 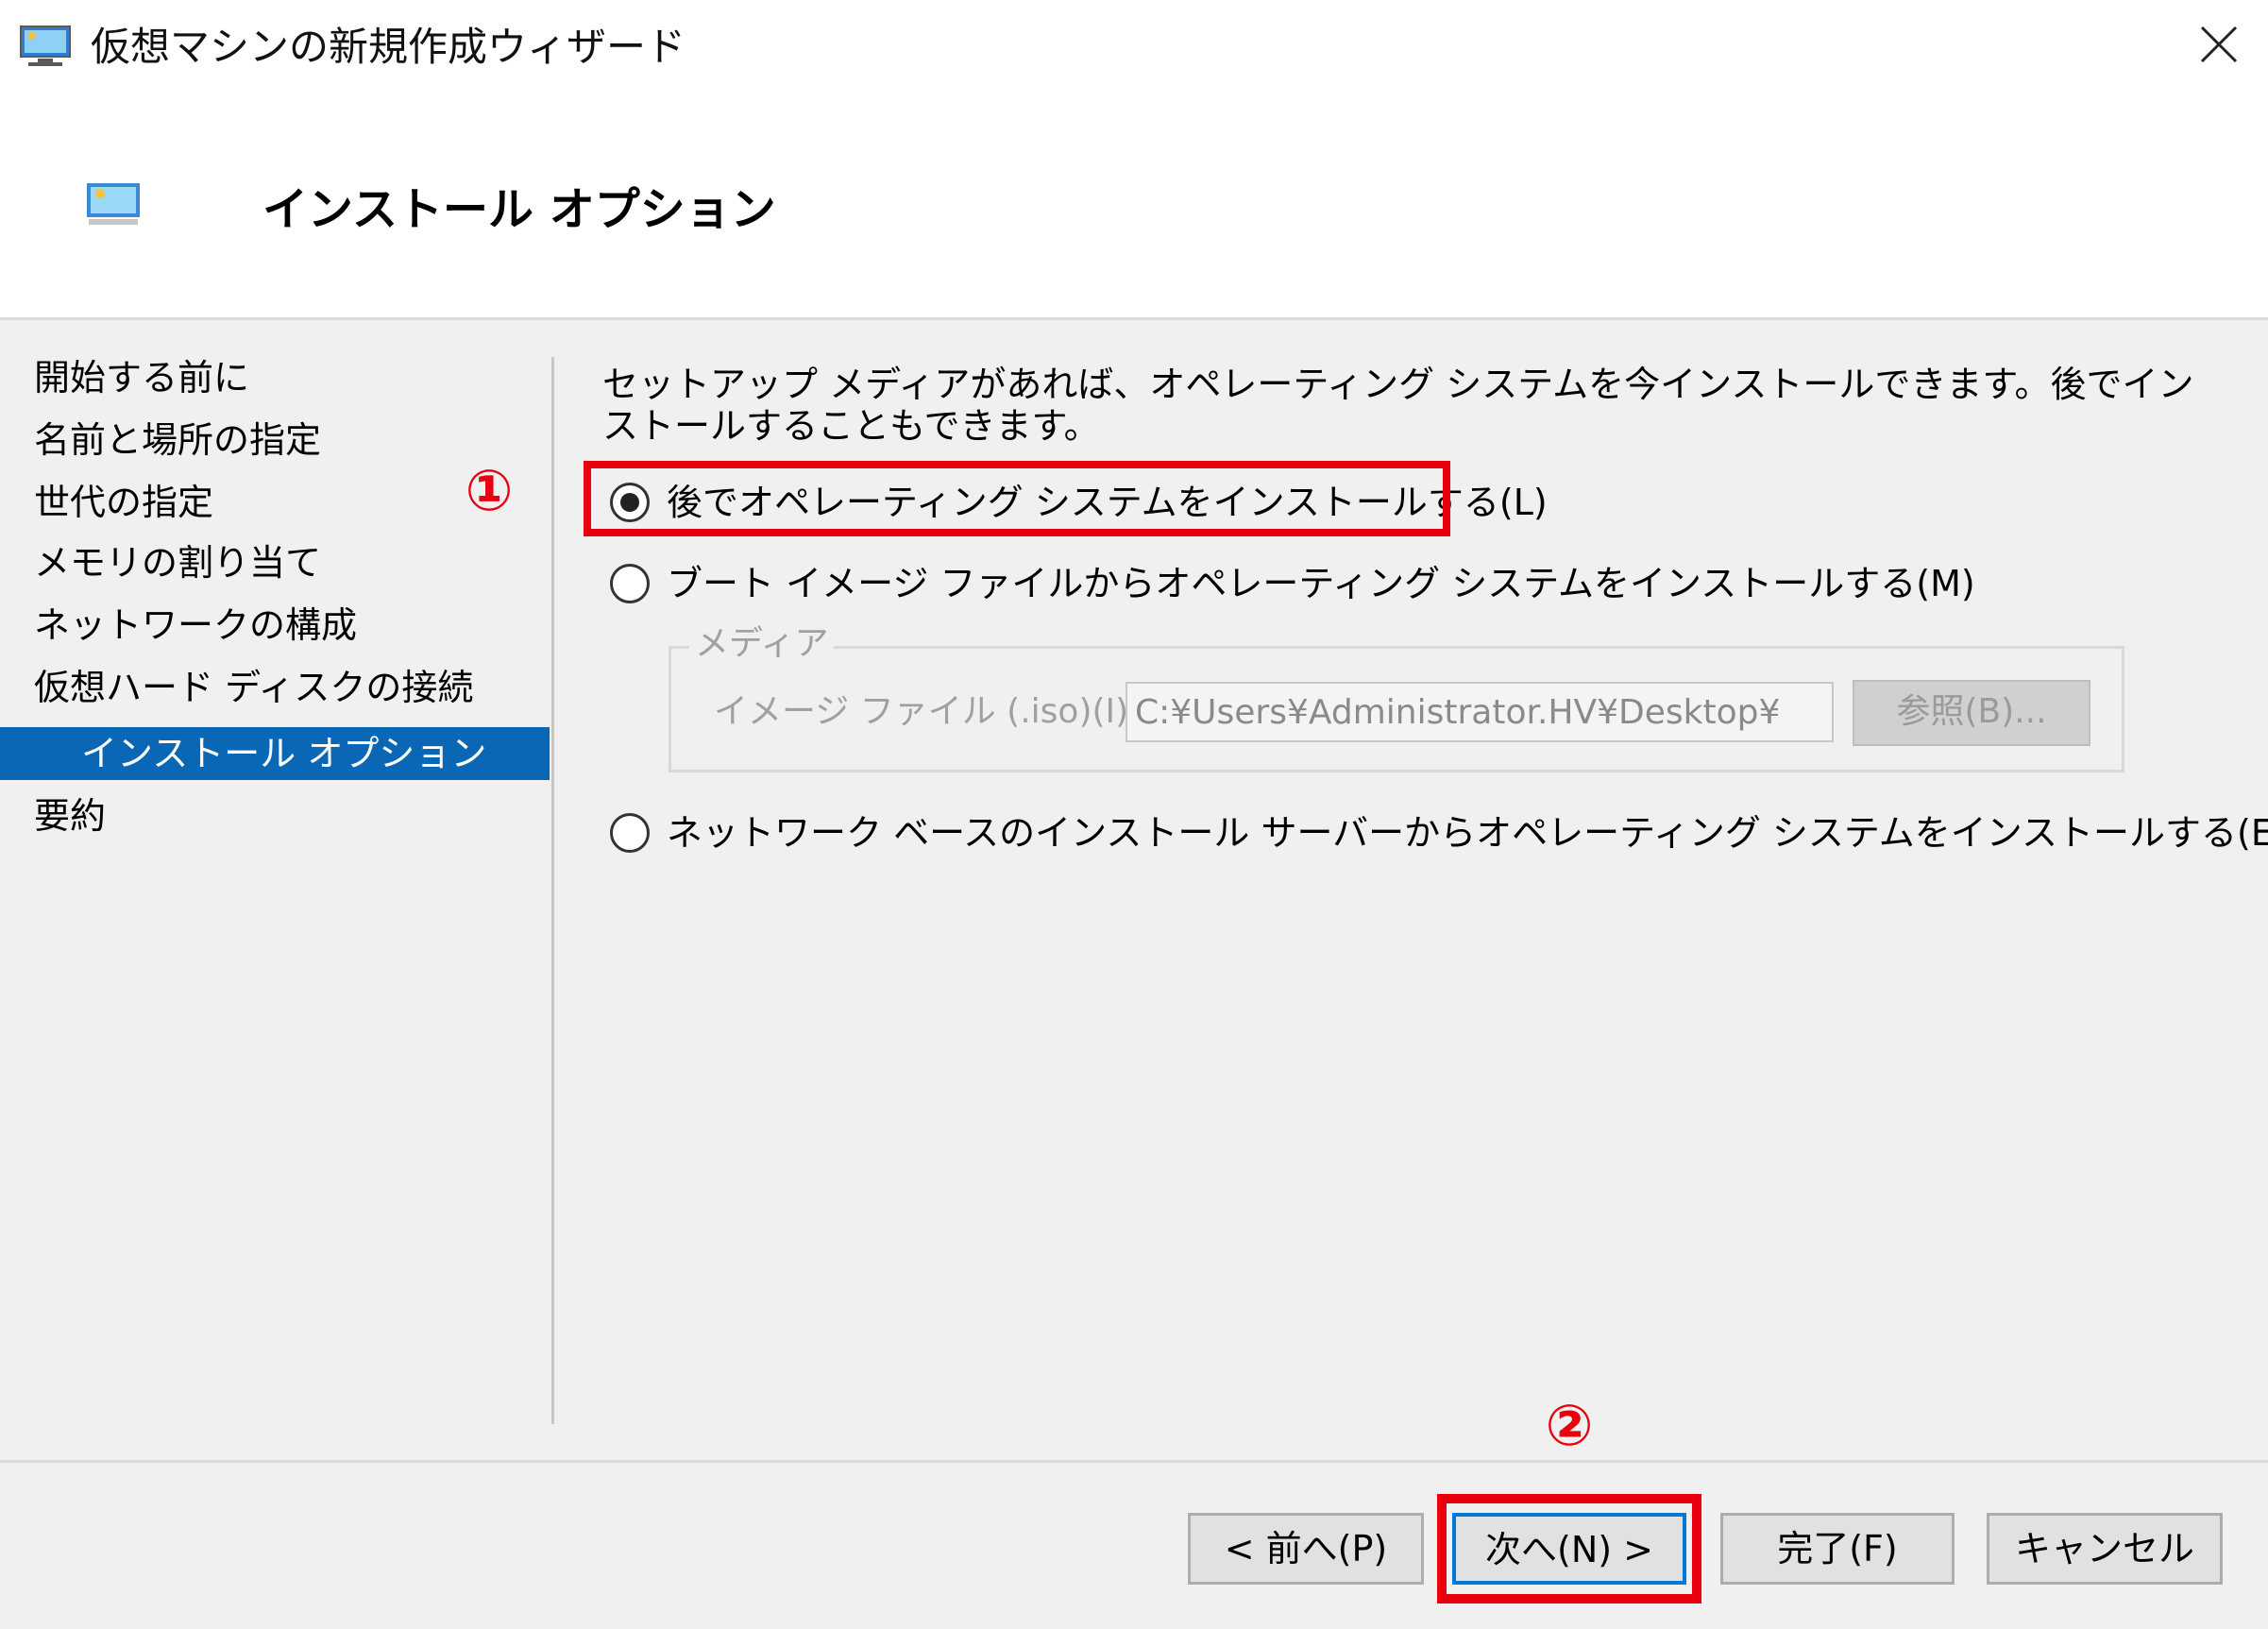 What do you see at coordinates (275, 563) in the screenshot?
I see `step-memory: メモリの割り当て` at bounding box center [275, 563].